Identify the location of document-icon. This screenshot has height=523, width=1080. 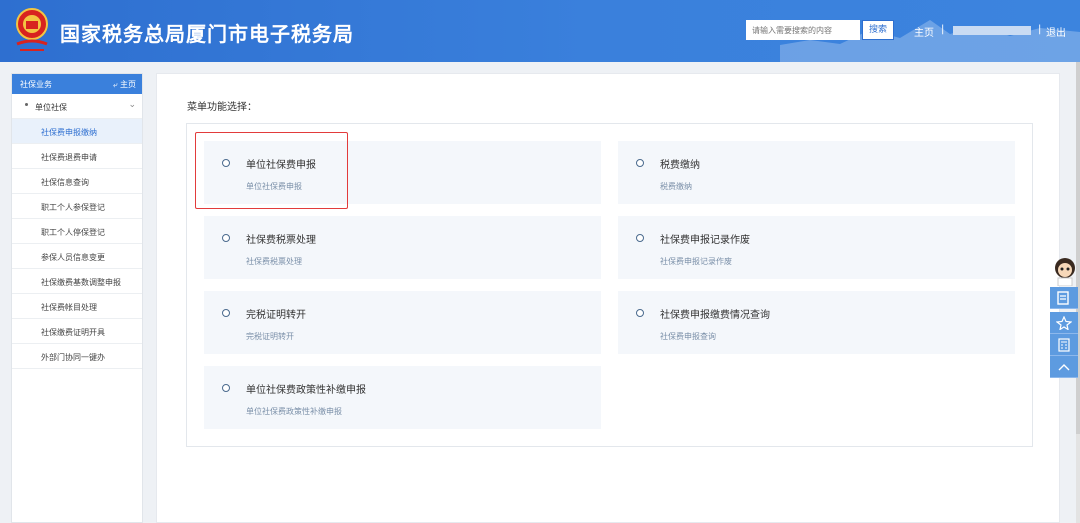
(1063, 298).